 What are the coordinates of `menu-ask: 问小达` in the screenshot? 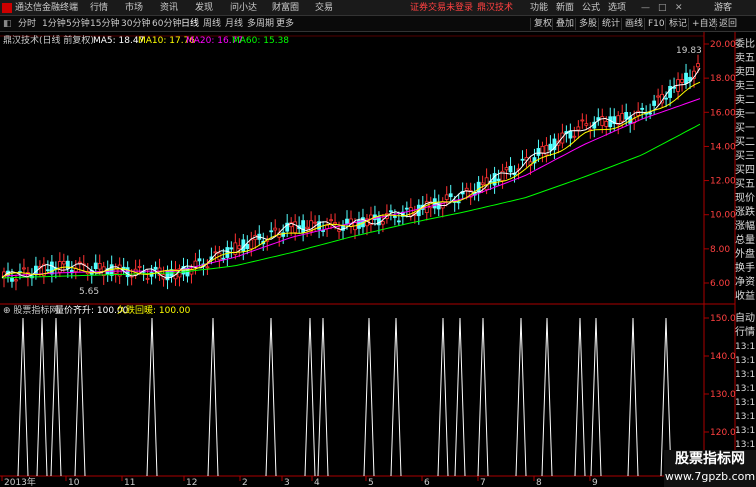 It's located at (243, 8).